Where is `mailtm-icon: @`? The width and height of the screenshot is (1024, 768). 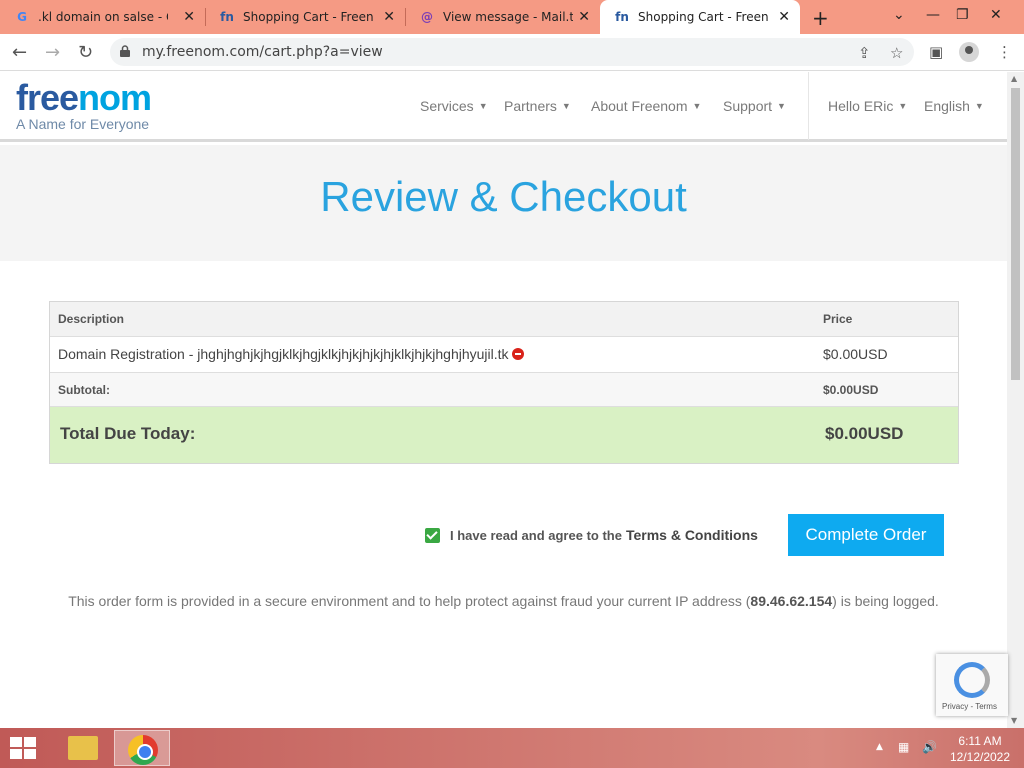 mailtm-icon: @ is located at coordinates (427, 17).